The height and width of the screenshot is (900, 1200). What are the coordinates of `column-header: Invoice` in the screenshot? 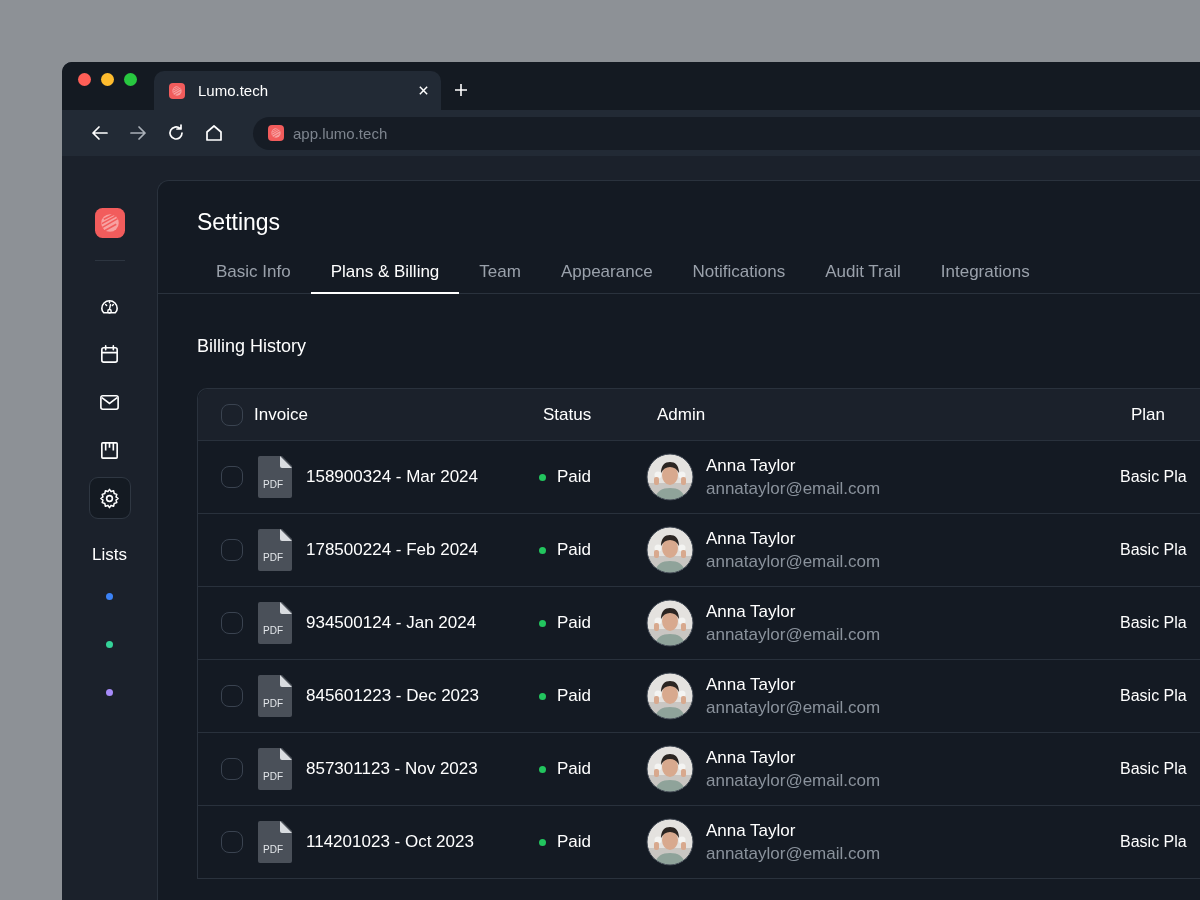 It's located at (281, 414).